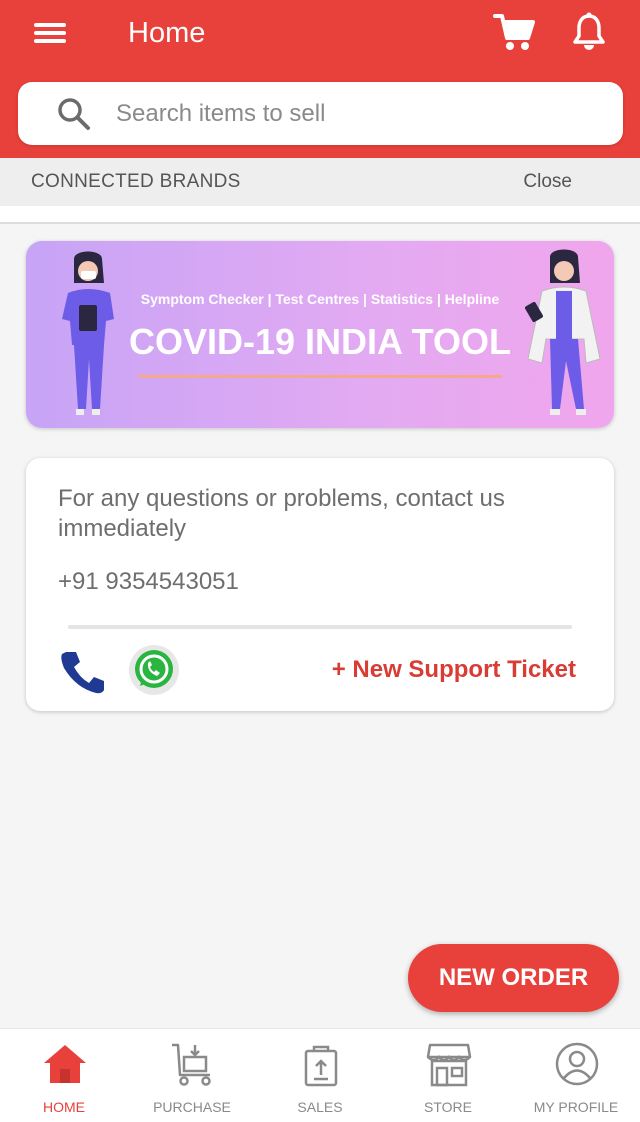 The image size is (640, 1122). I want to click on nav-item-sales: SALES, so click(320, 1075).